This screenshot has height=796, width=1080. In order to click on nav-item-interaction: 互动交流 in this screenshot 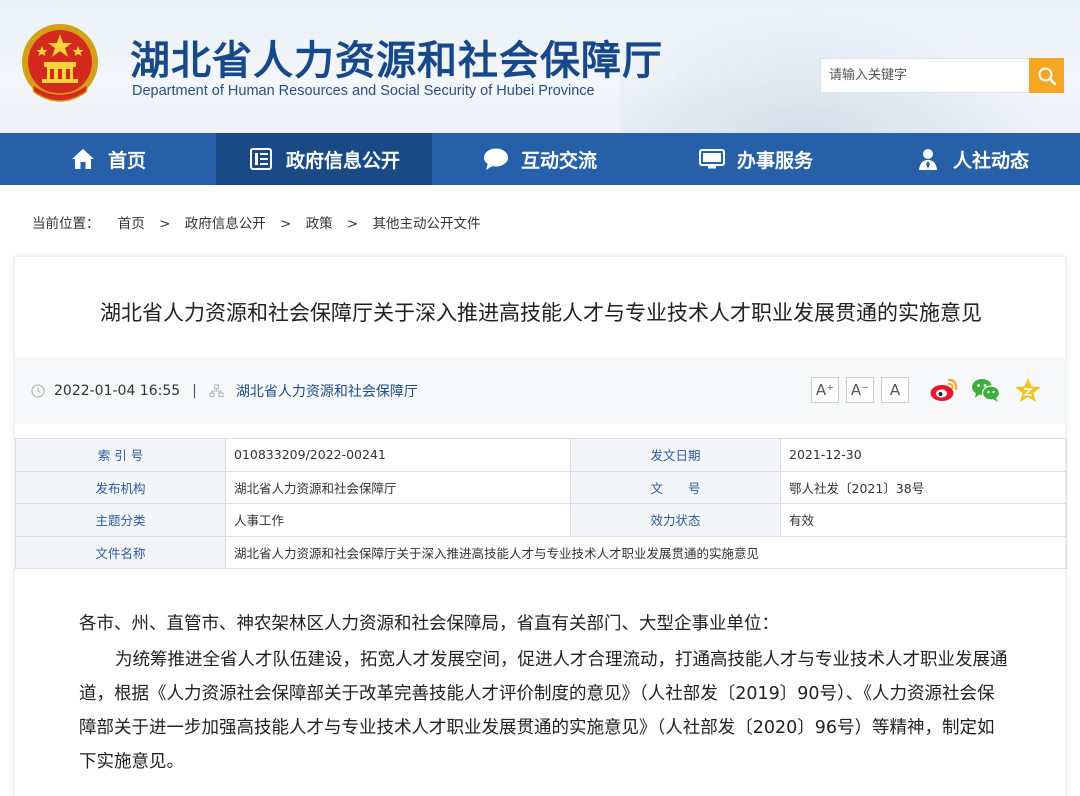, I will do `click(540, 159)`.